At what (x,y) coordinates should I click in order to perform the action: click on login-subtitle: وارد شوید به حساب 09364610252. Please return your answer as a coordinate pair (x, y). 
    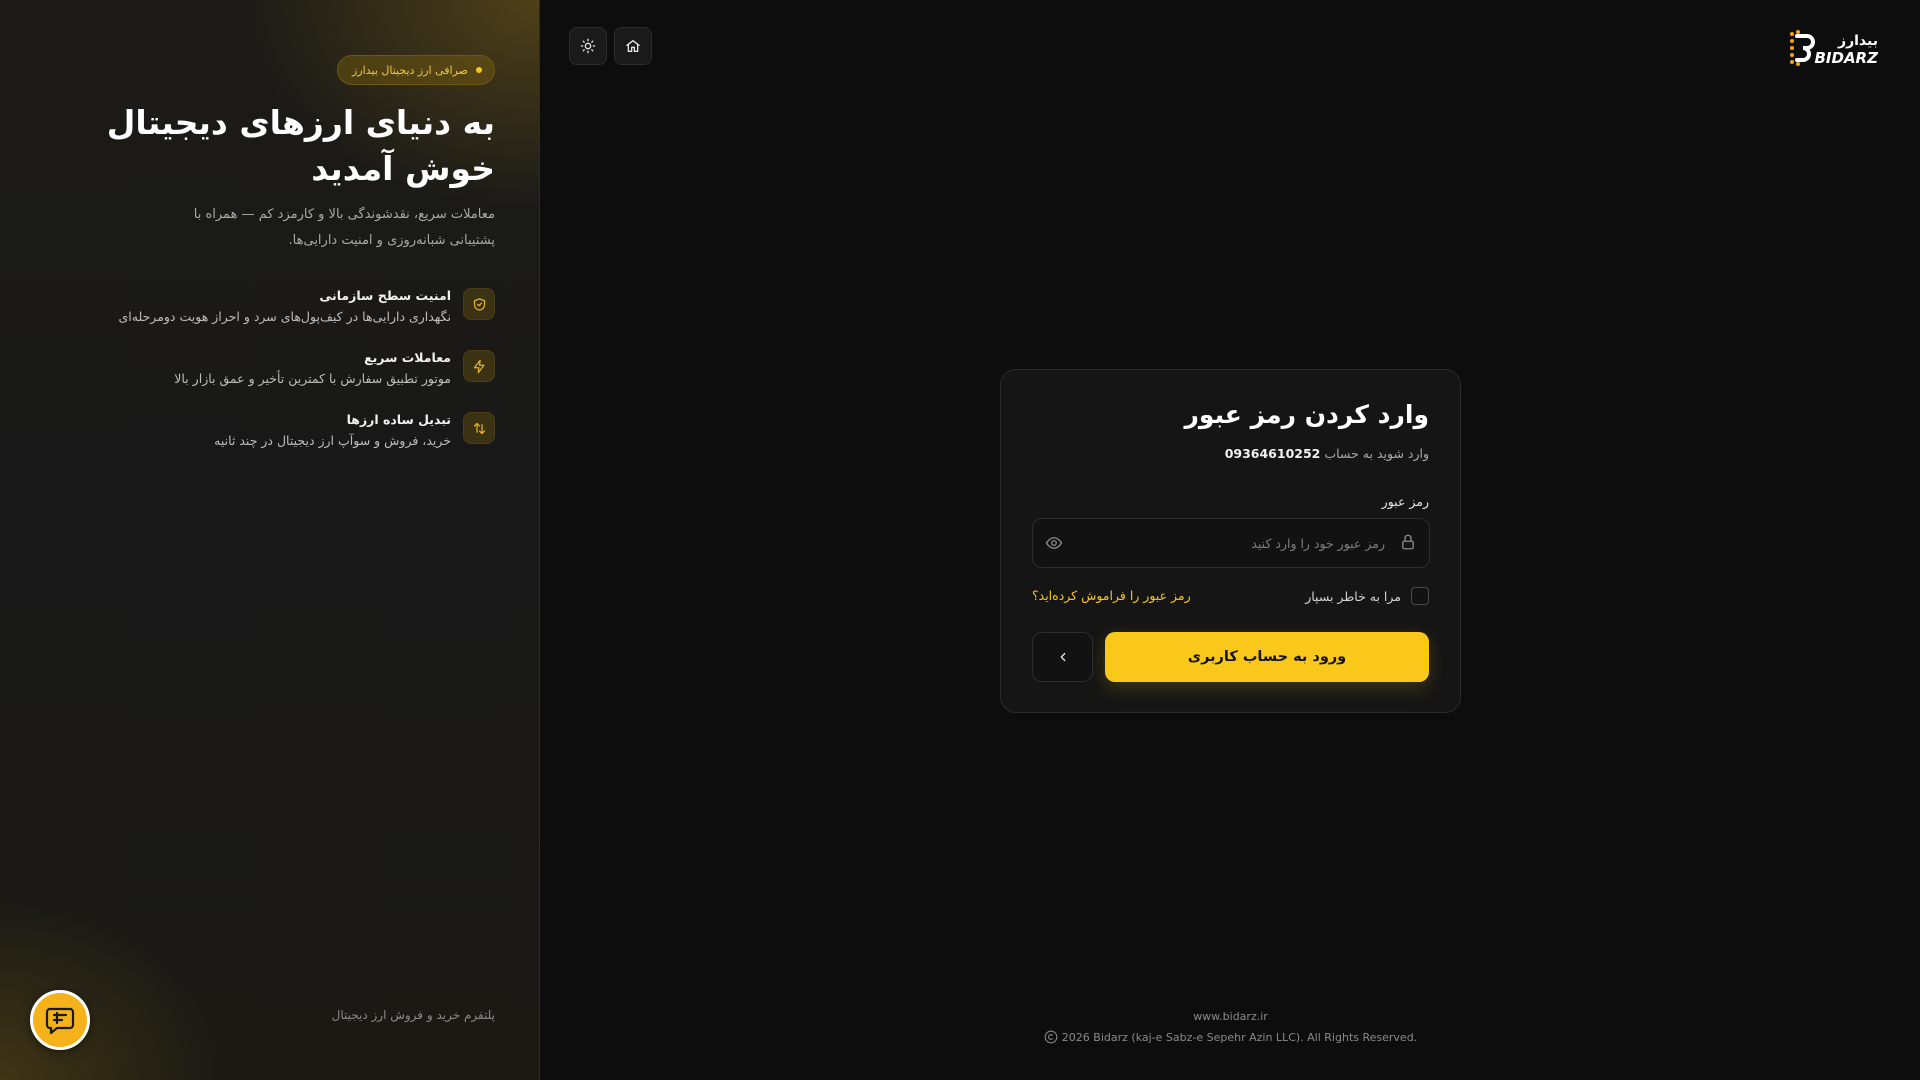
    Looking at the image, I should click on (1327, 453).